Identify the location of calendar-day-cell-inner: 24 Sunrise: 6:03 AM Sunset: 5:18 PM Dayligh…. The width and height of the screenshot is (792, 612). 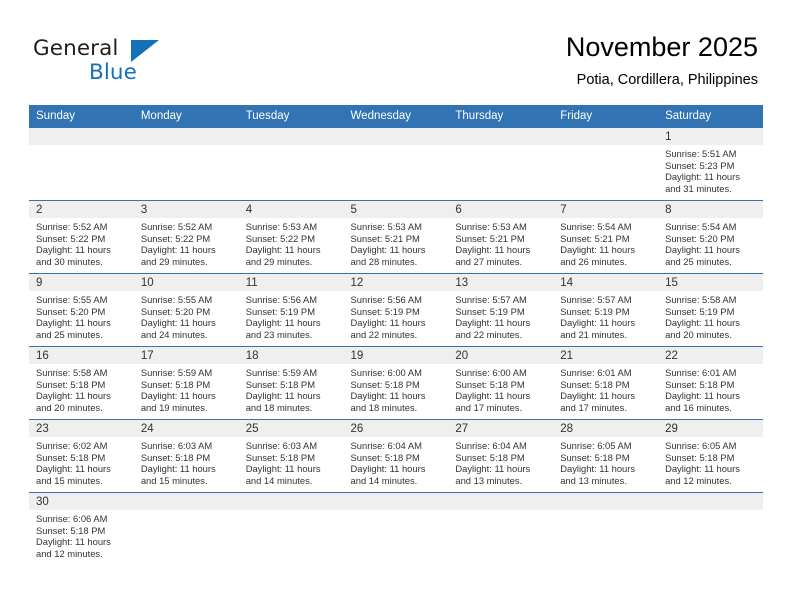
(186, 456).